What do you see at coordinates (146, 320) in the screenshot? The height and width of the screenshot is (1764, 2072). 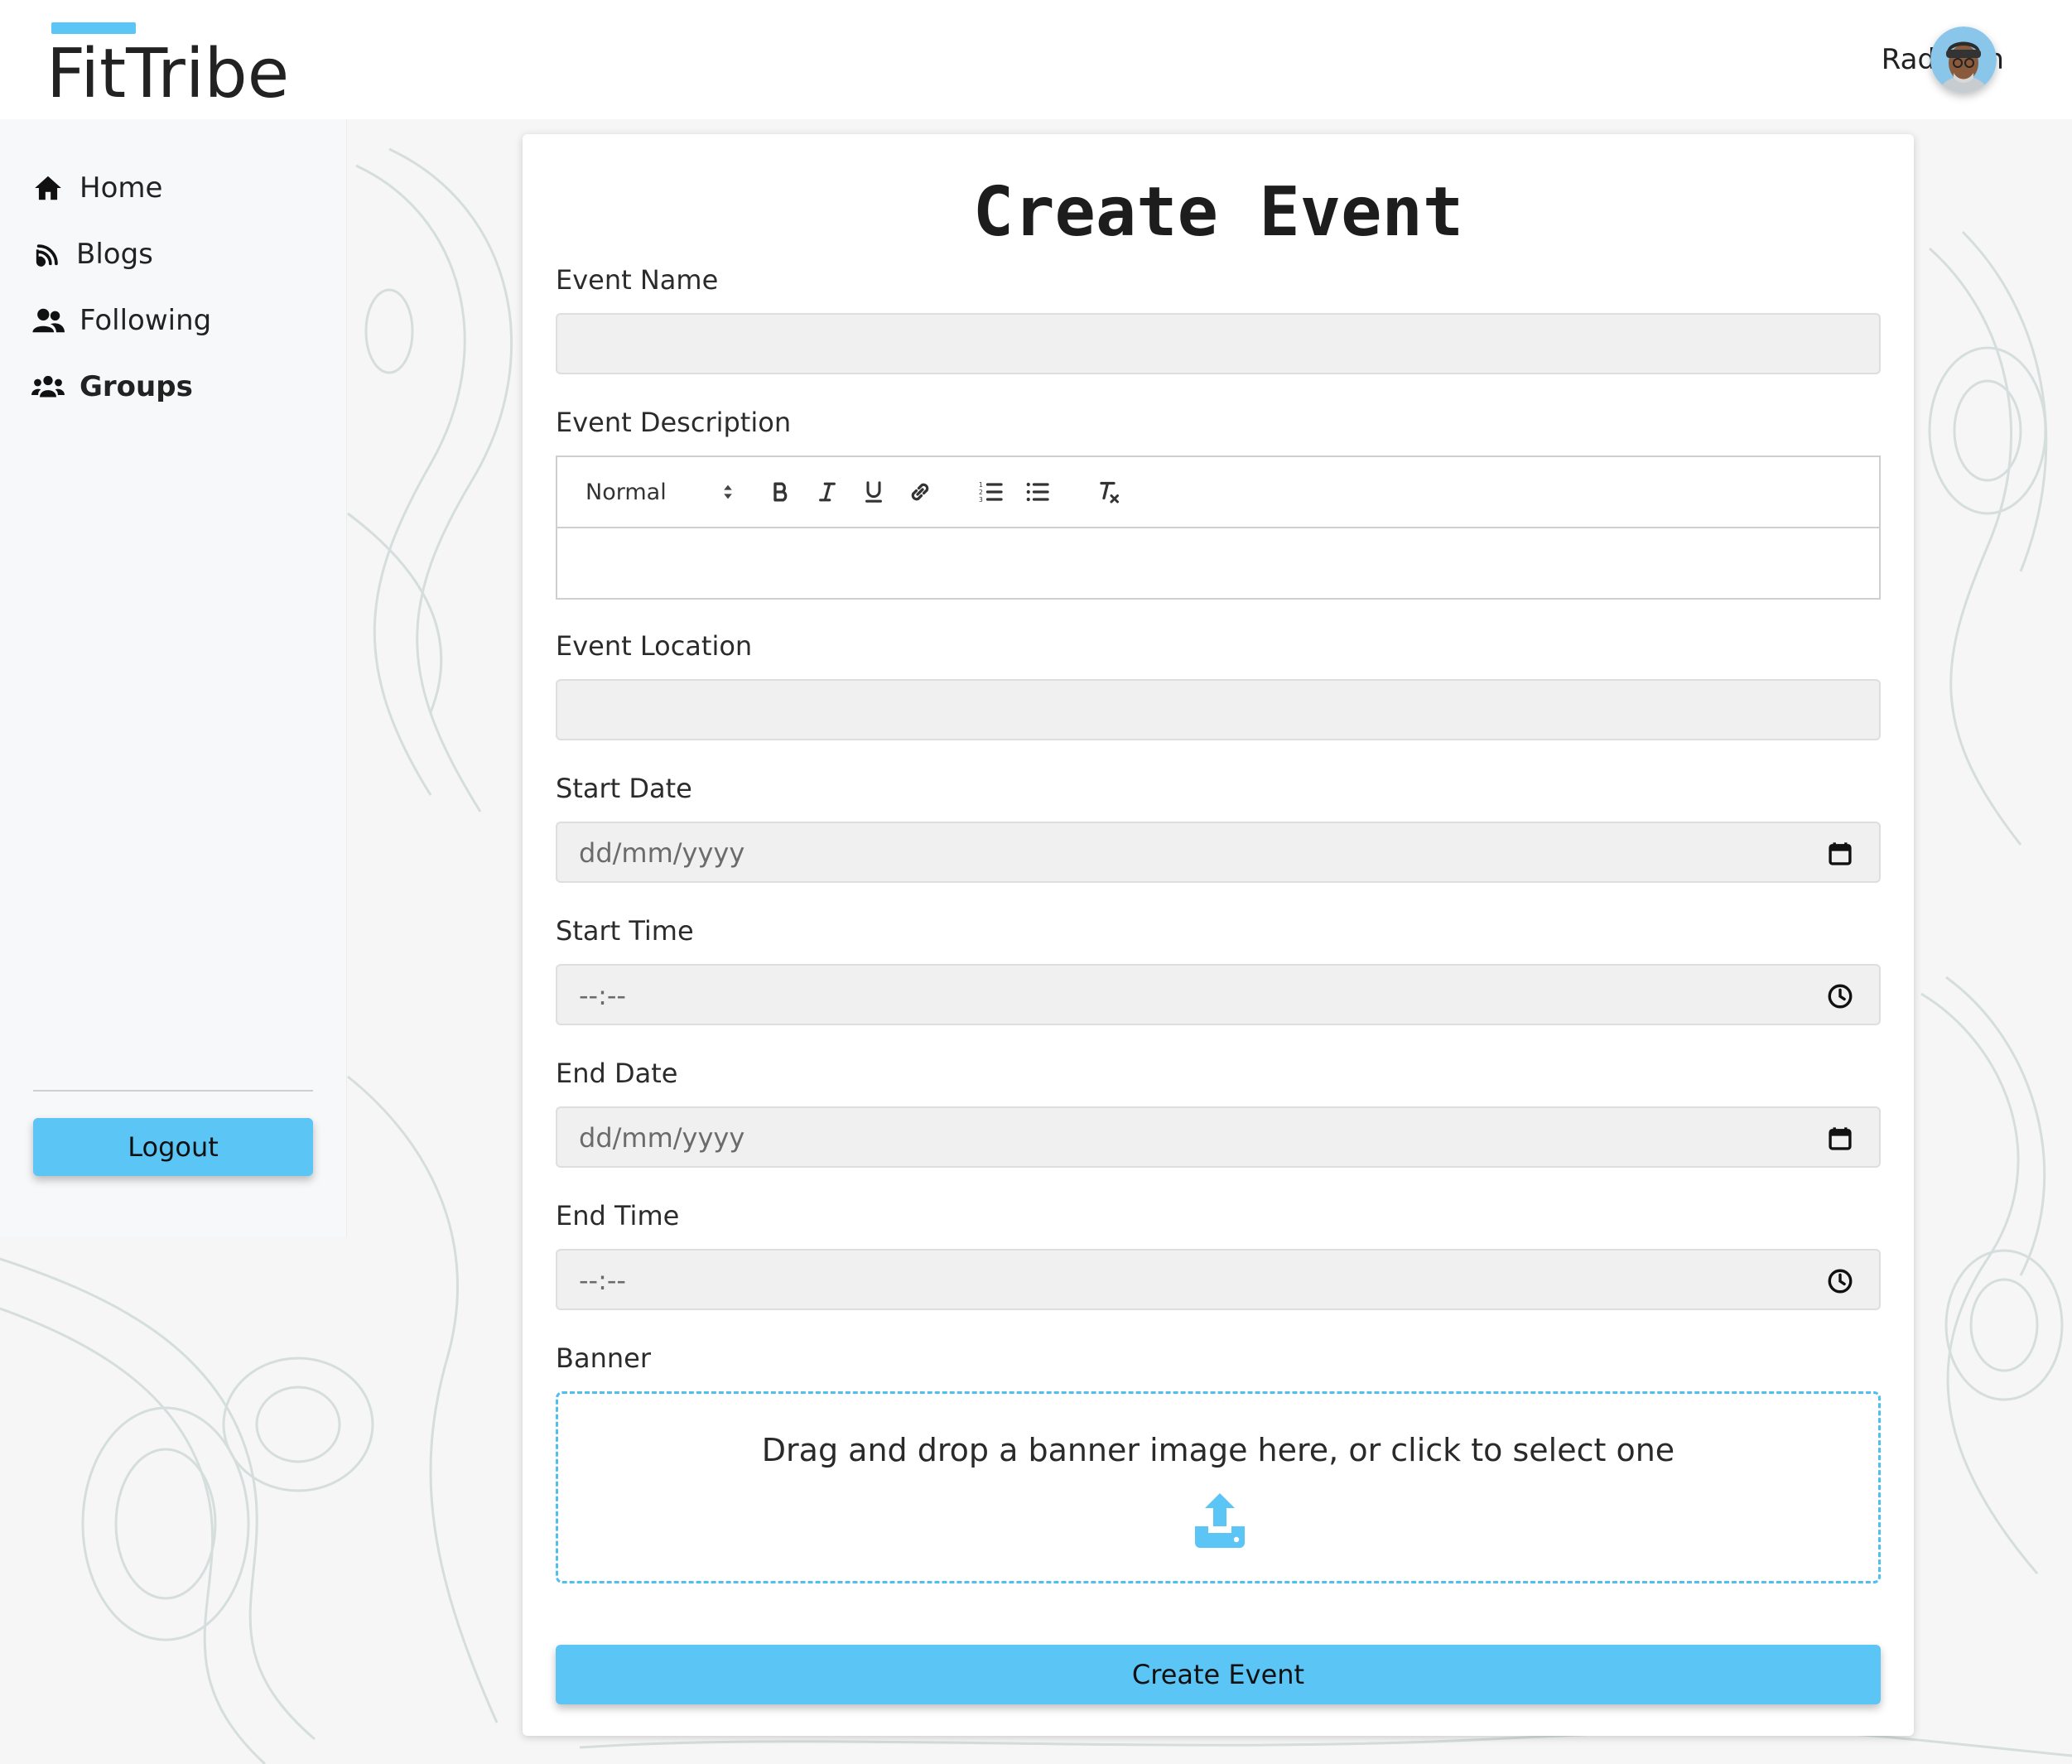 I see `sidebar-item-label: Following` at bounding box center [146, 320].